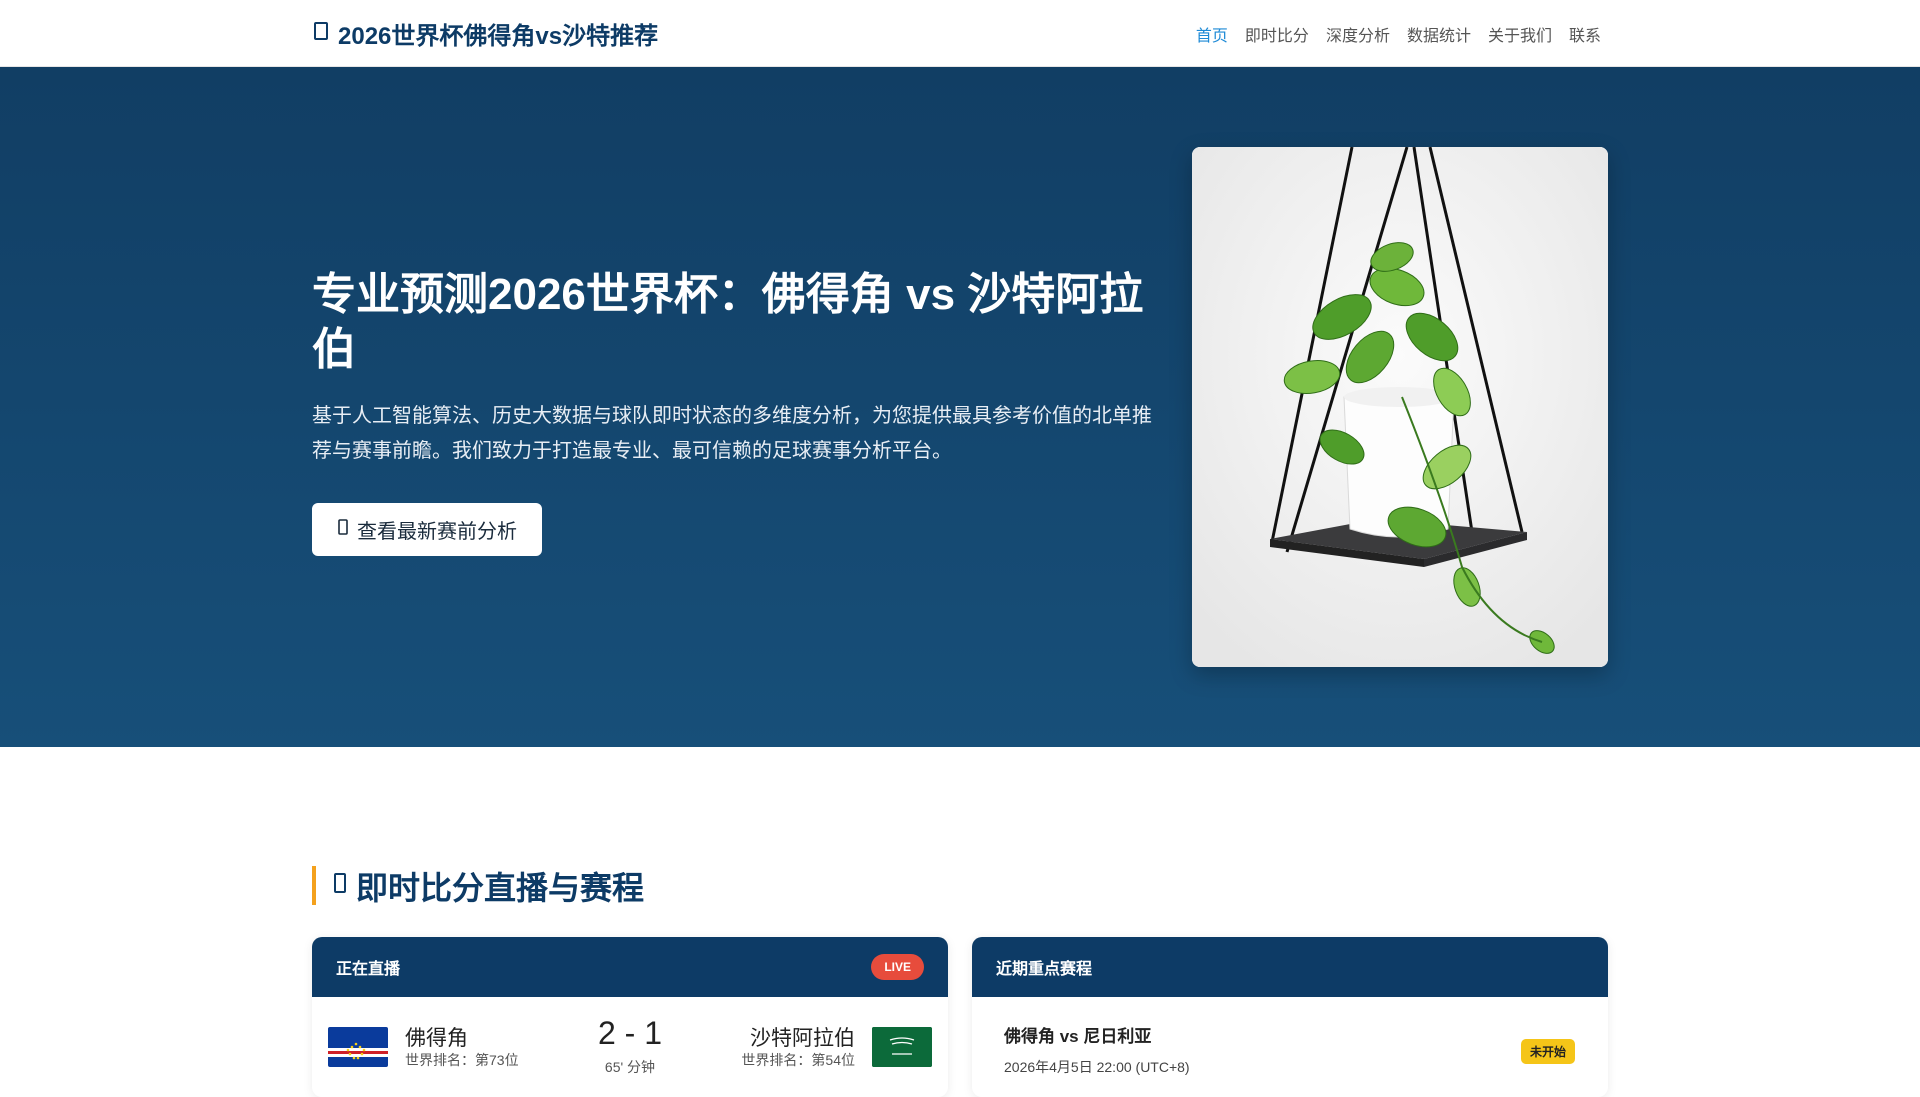 The image size is (1920, 1097). Describe the element at coordinates (321, 34) in the screenshot. I see `football-icon` at that location.